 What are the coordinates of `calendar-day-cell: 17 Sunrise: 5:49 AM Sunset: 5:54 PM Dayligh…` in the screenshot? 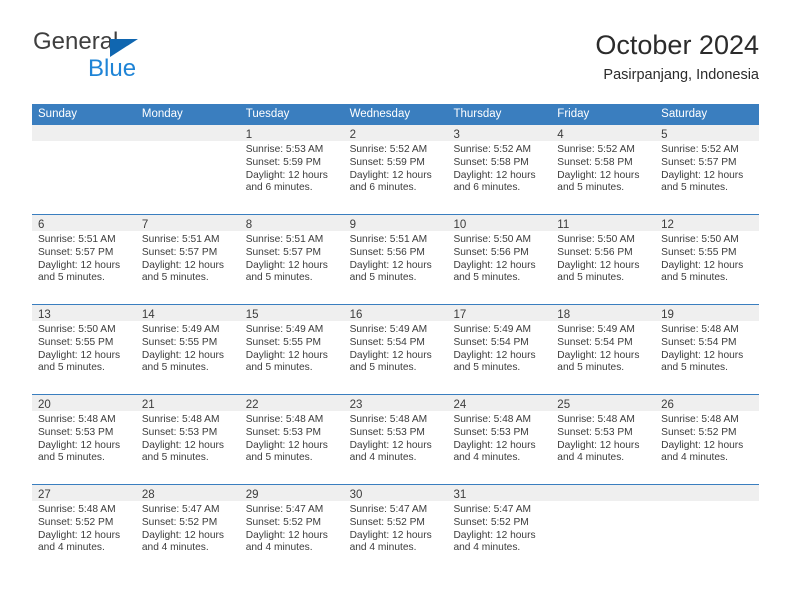 It's located at (499, 349).